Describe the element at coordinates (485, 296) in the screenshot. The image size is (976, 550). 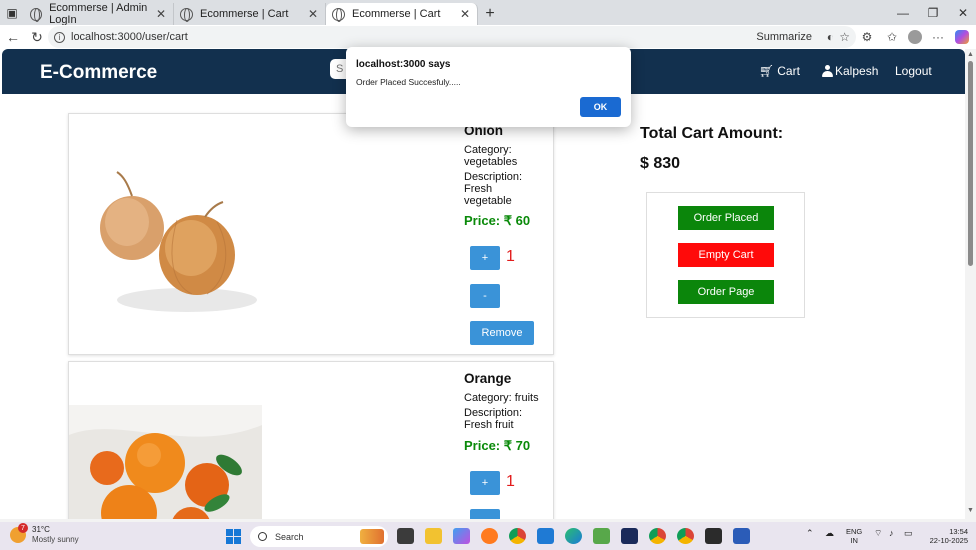
I see `decrease-qty-button: -` at that location.